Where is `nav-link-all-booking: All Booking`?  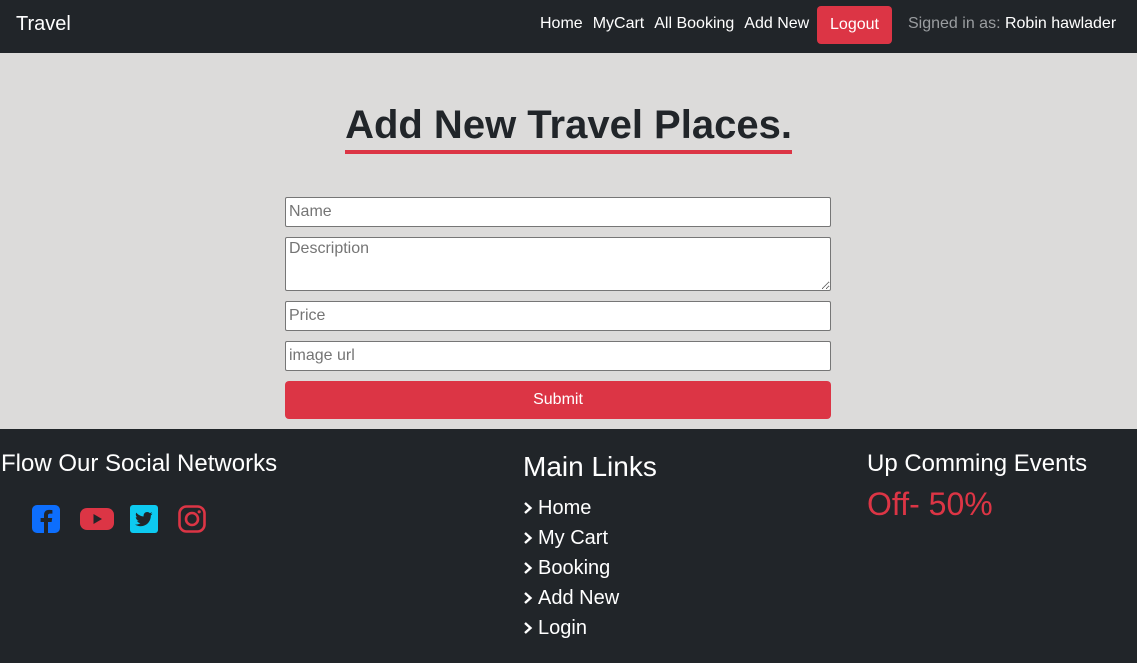
nav-link-all-booking: All Booking is located at coordinates (694, 24).